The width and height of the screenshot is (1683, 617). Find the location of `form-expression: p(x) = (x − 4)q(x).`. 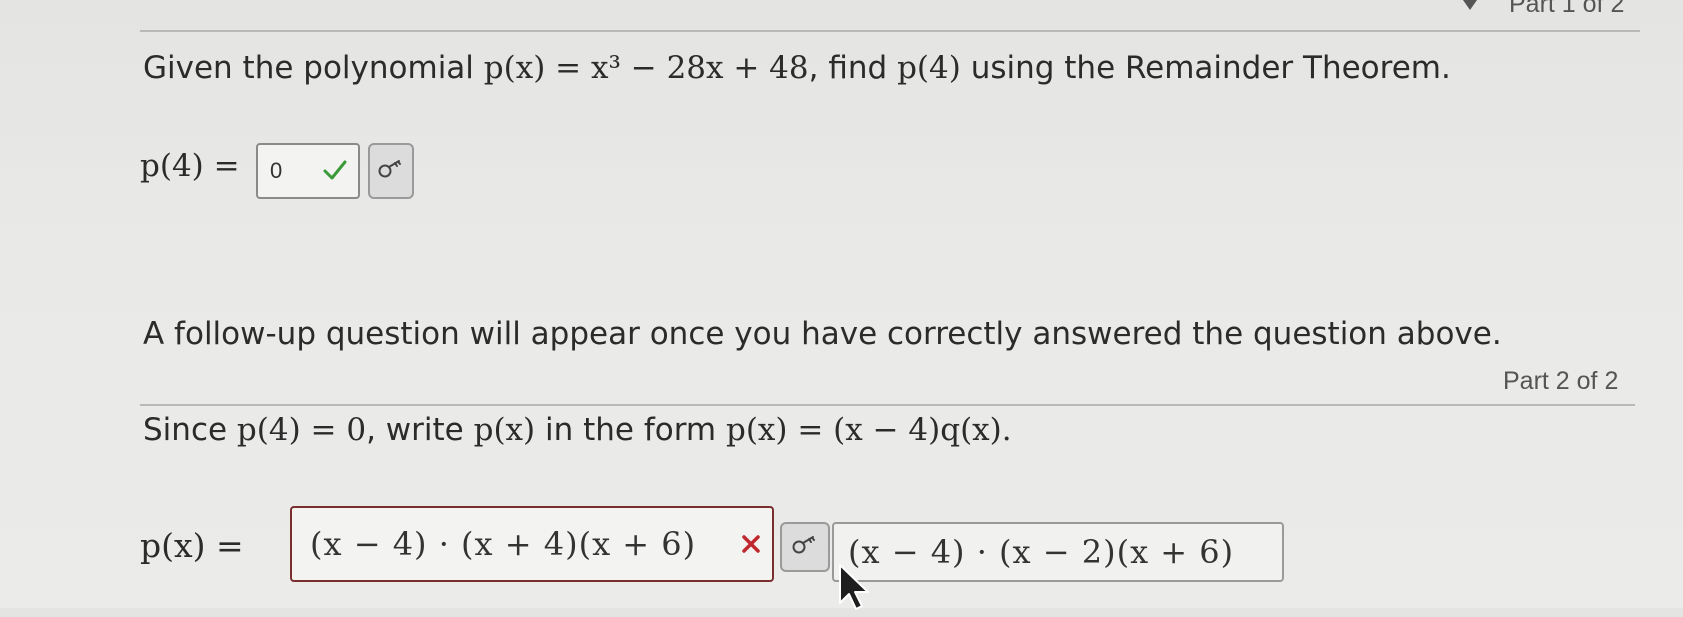

form-expression: p(x) = (x − 4)q(x). is located at coordinates (868, 430).